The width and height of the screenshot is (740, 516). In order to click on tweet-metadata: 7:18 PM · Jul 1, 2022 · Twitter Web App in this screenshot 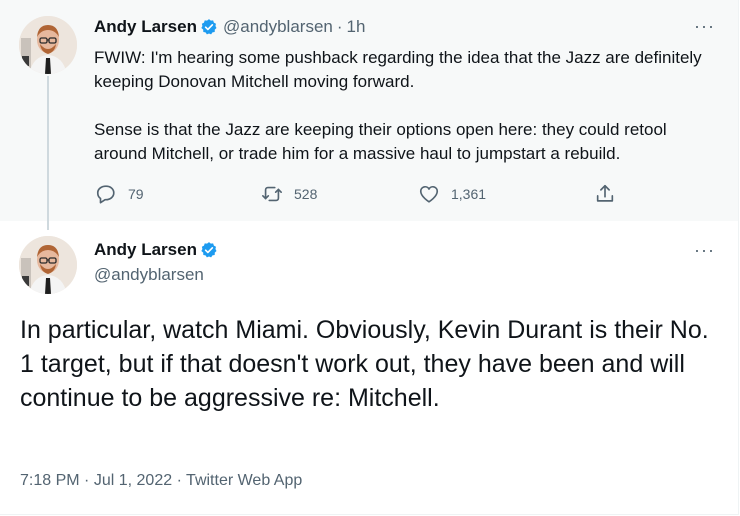, I will do `click(161, 481)`.